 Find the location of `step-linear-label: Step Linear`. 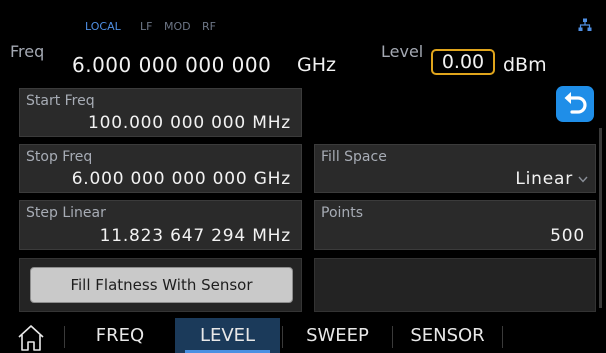

step-linear-label: Step Linear is located at coordinates (66, 213).